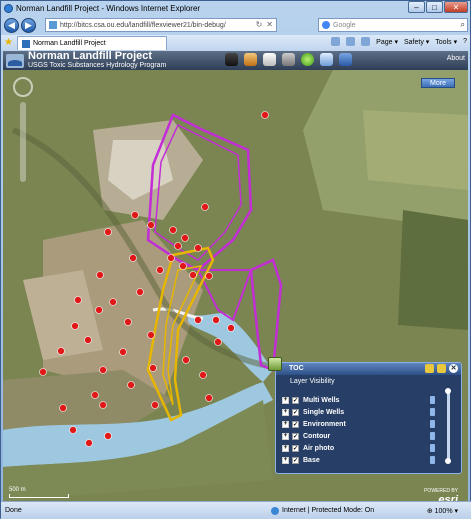  What do you see at coordinates (317, 436) in the screenshot?
I see `layer-label: Contour` at bounding box center [317, 436].